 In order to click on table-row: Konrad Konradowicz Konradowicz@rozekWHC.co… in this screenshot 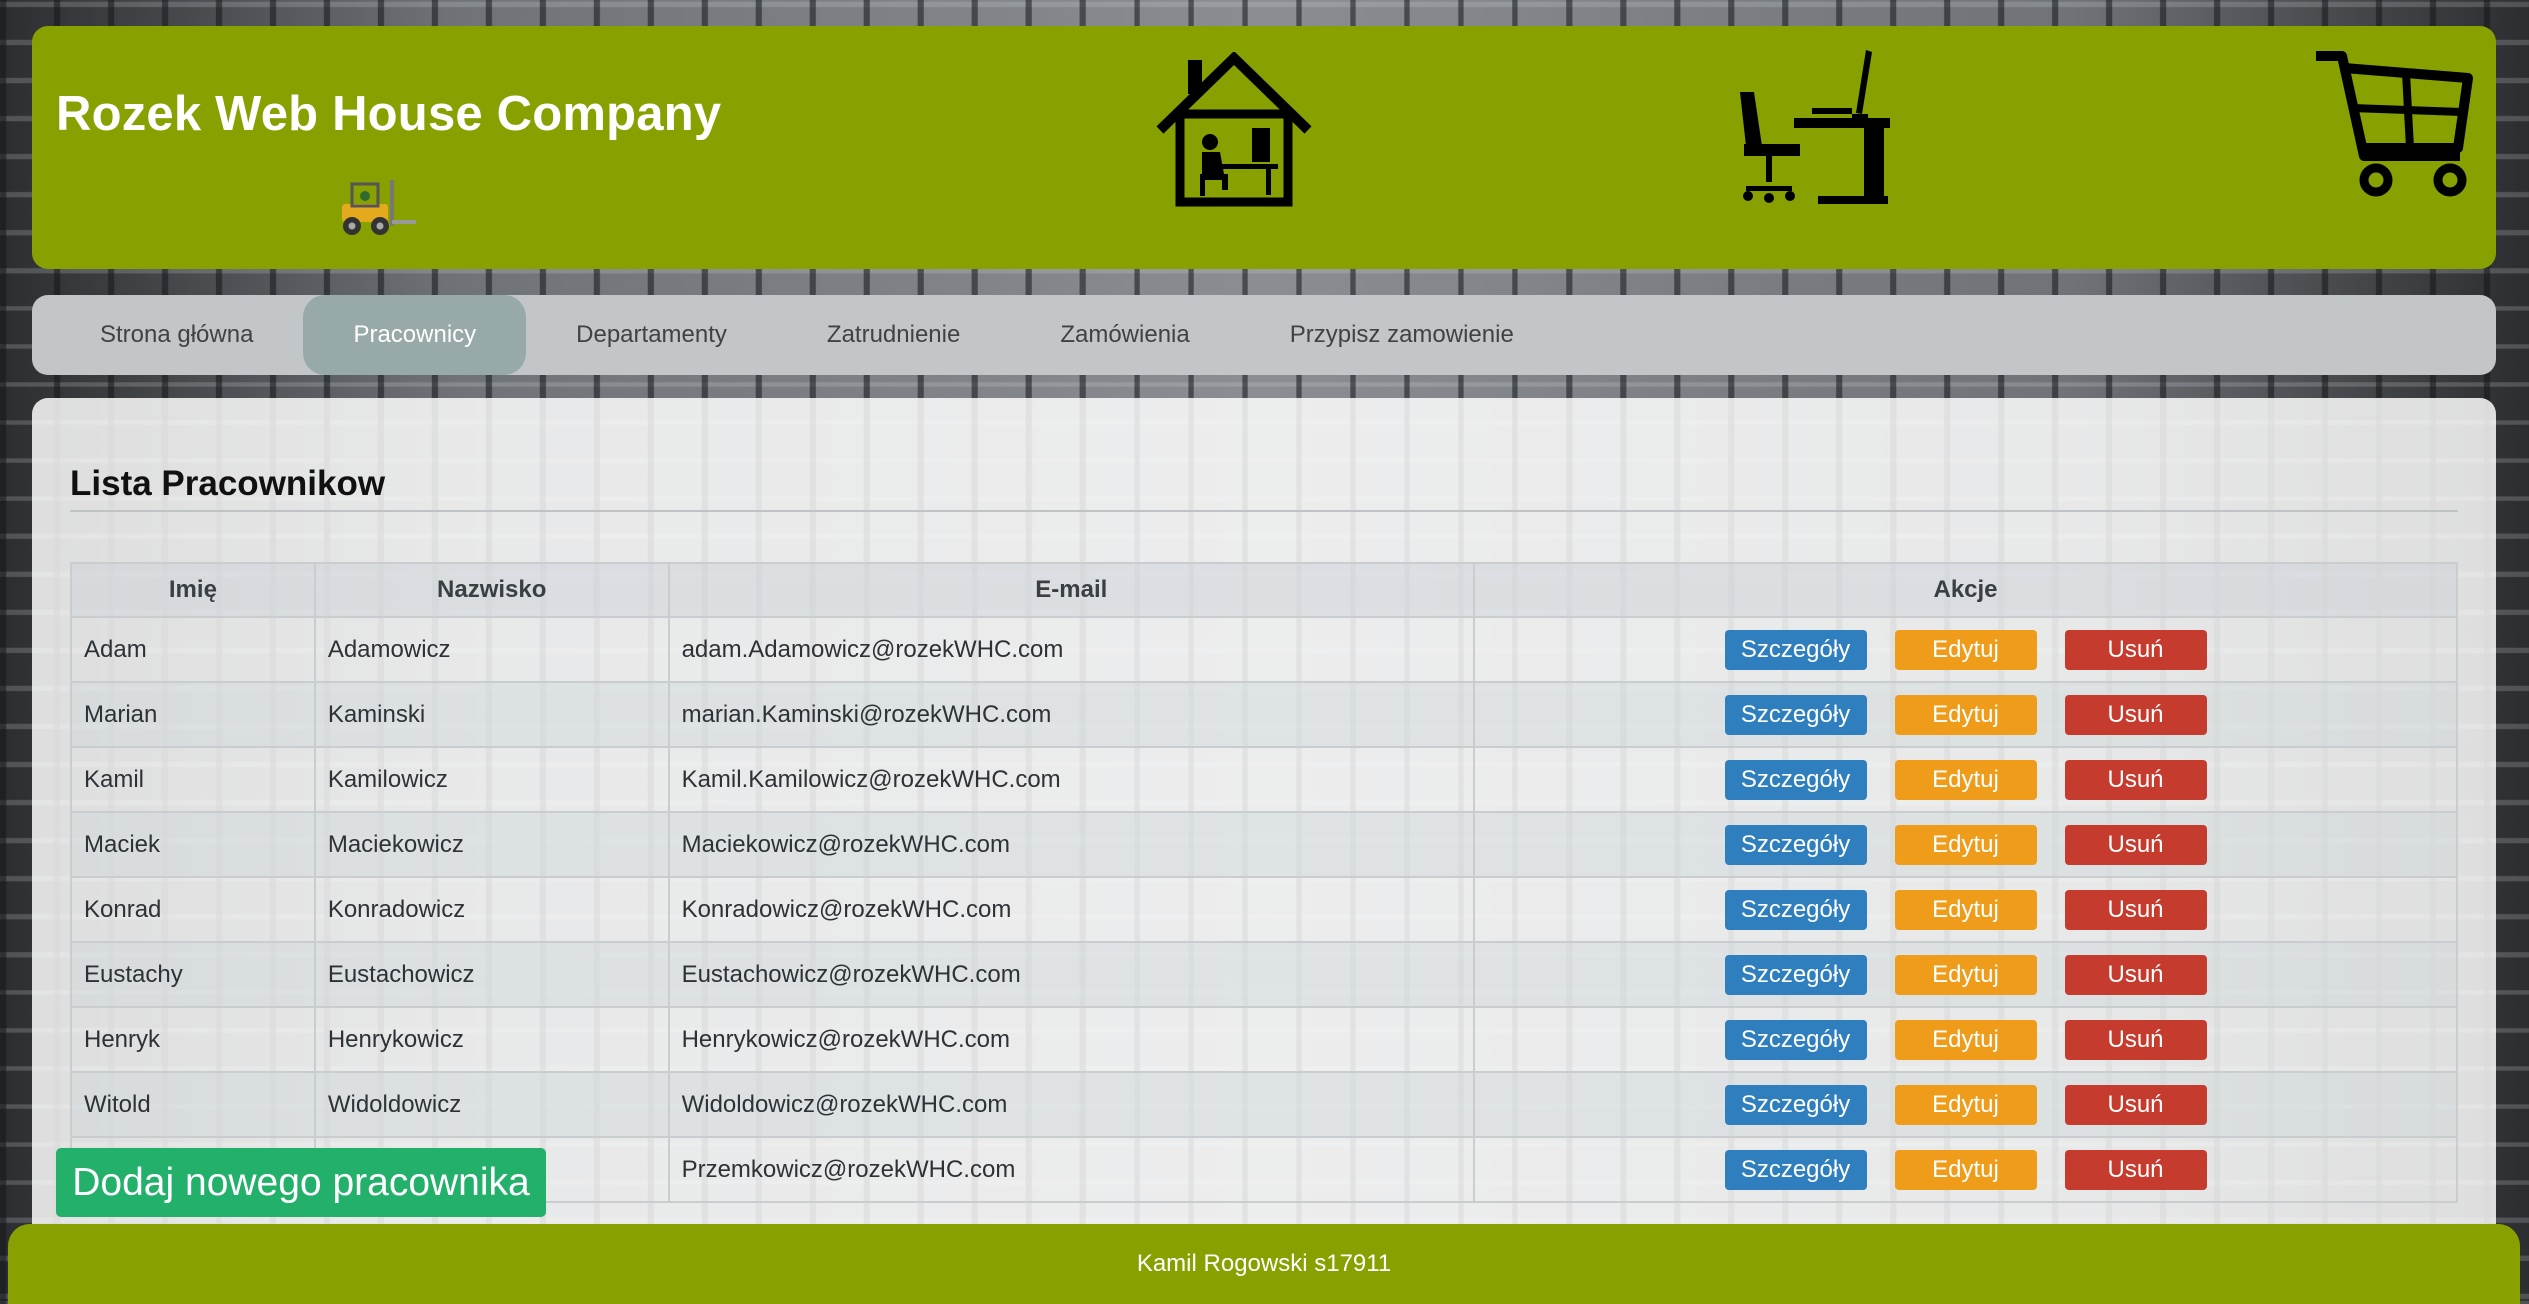, I will do `click(1264, 909)`.